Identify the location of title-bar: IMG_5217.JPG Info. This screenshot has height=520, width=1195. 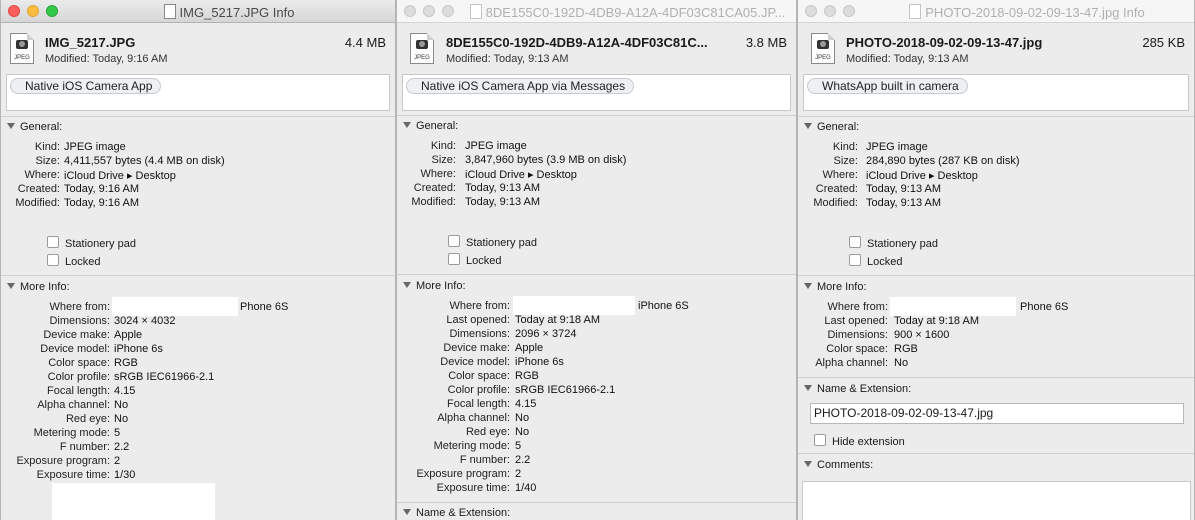
(198, 11).